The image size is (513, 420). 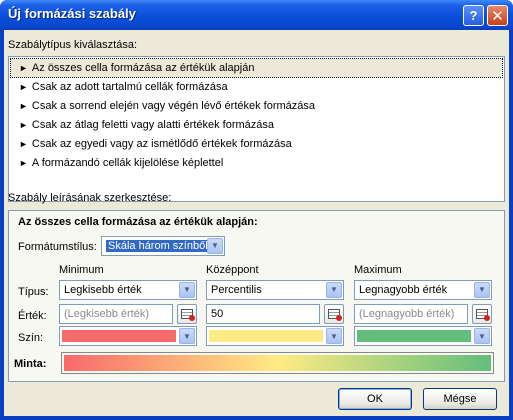 I want to click on midpoint-type-value: Percentilis, so click(x=236, y=290).